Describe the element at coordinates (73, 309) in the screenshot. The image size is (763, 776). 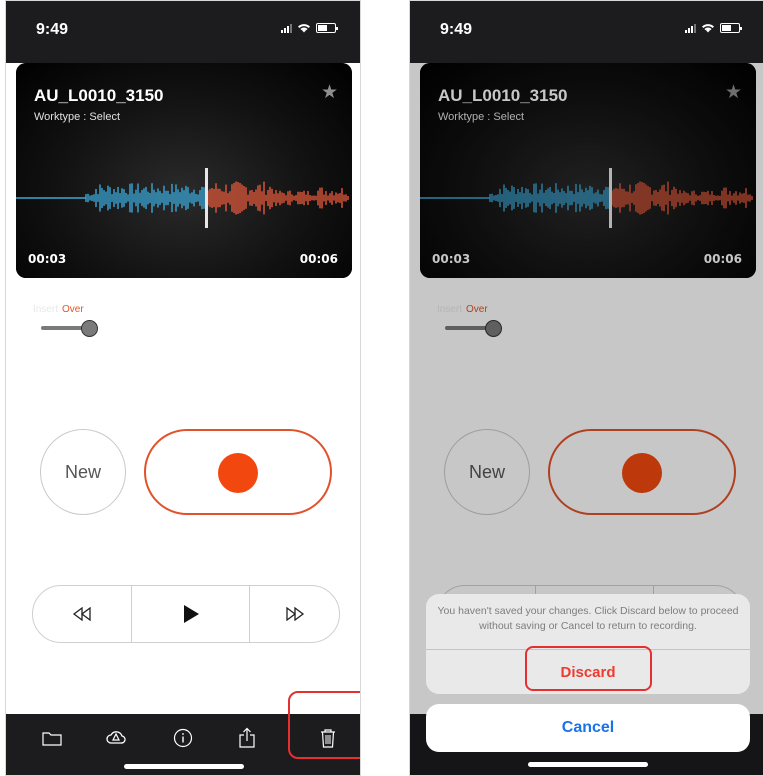
I see `mode-over-label: Over` at that location.